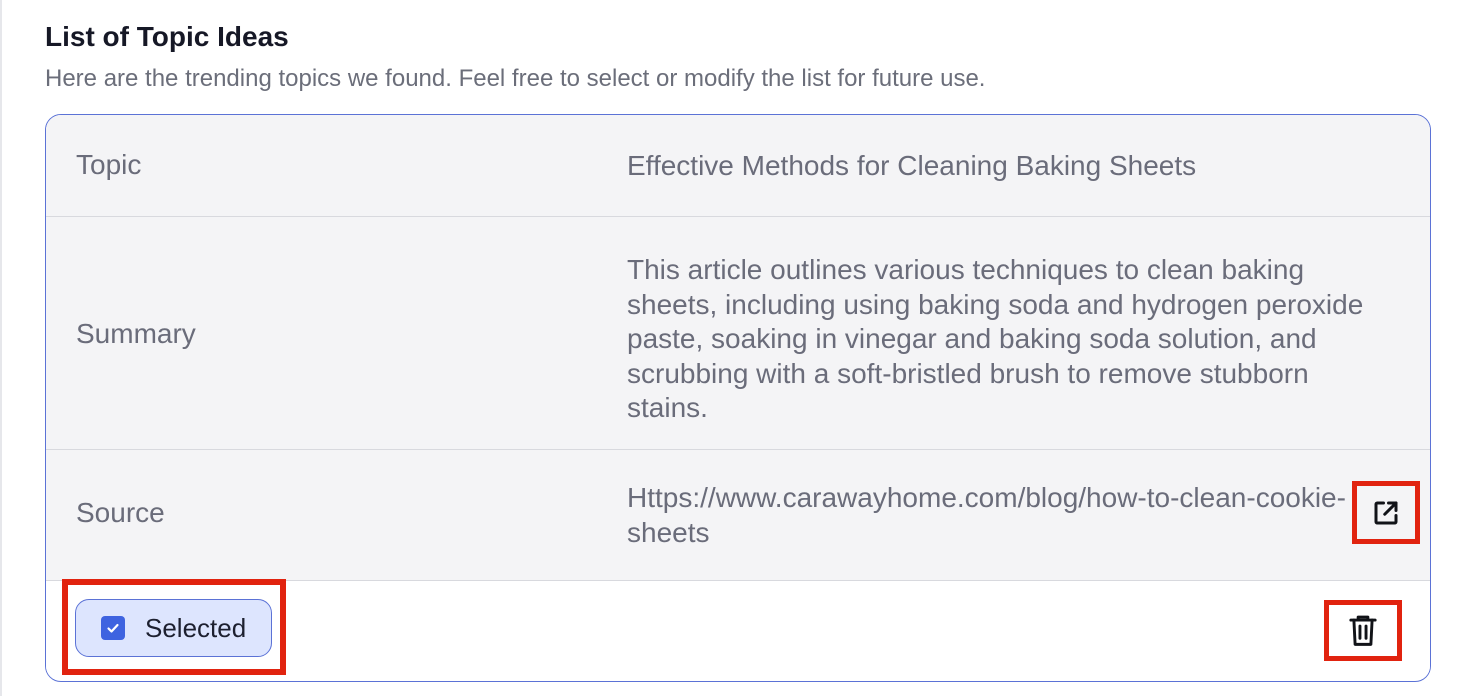 The height and width of the screenshot is (696, 1474). Describe the element at coordinates (136, 333) in the screenshot. I see `summary-label: Summary` at that location.